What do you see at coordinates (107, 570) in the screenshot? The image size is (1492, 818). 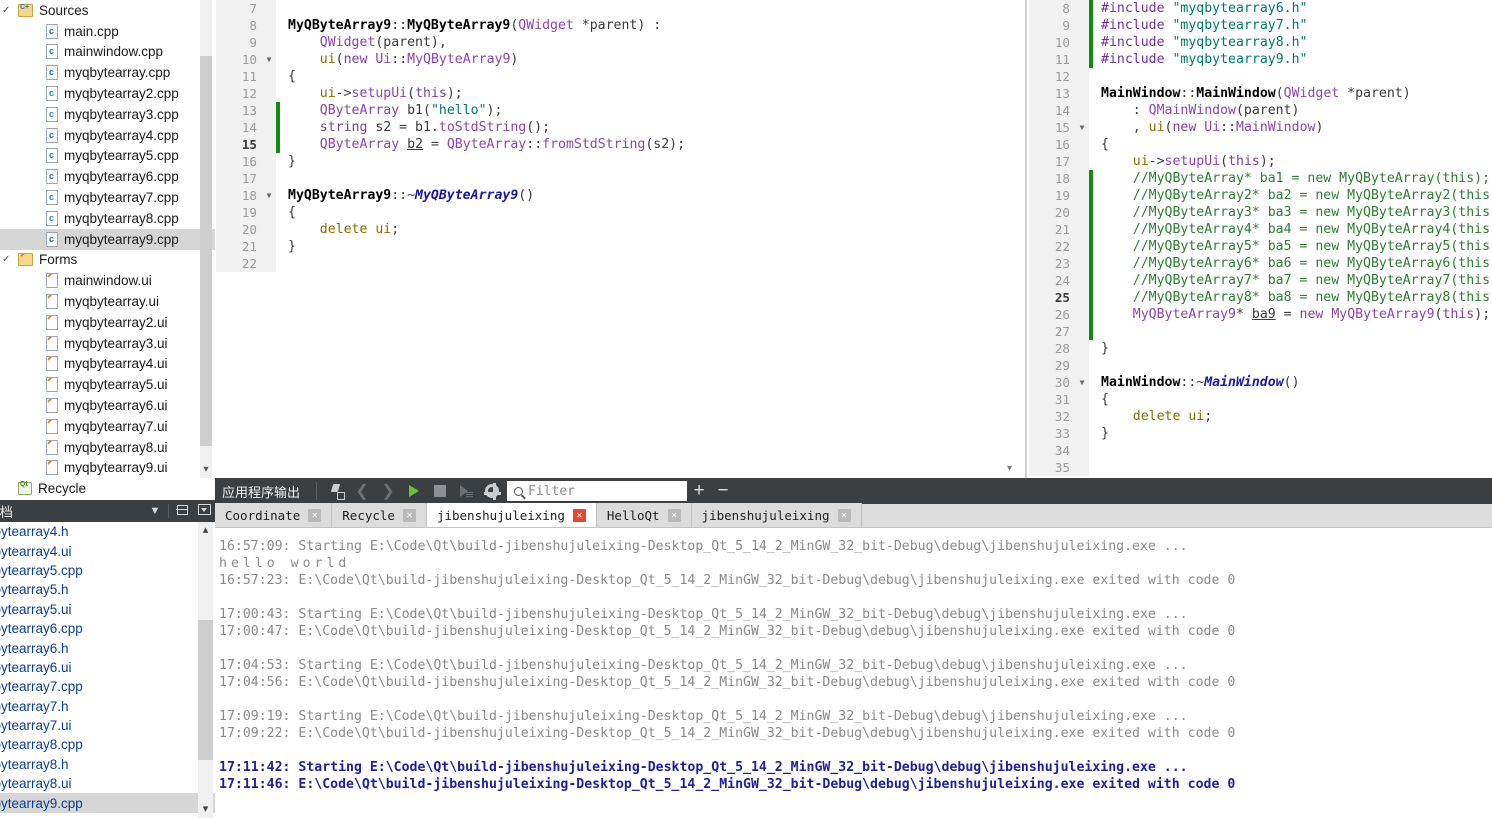 I see `document-item: qbytearray5.cpp` at bounding box center [107, 570].